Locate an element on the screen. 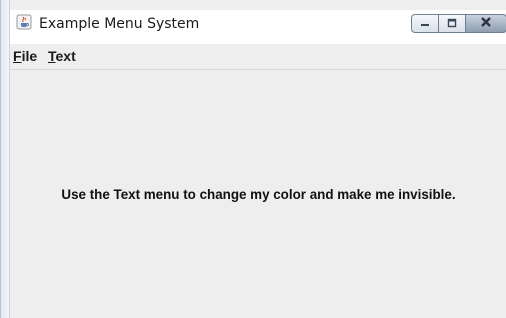  minimize-button is located at coordinates (425, 23).